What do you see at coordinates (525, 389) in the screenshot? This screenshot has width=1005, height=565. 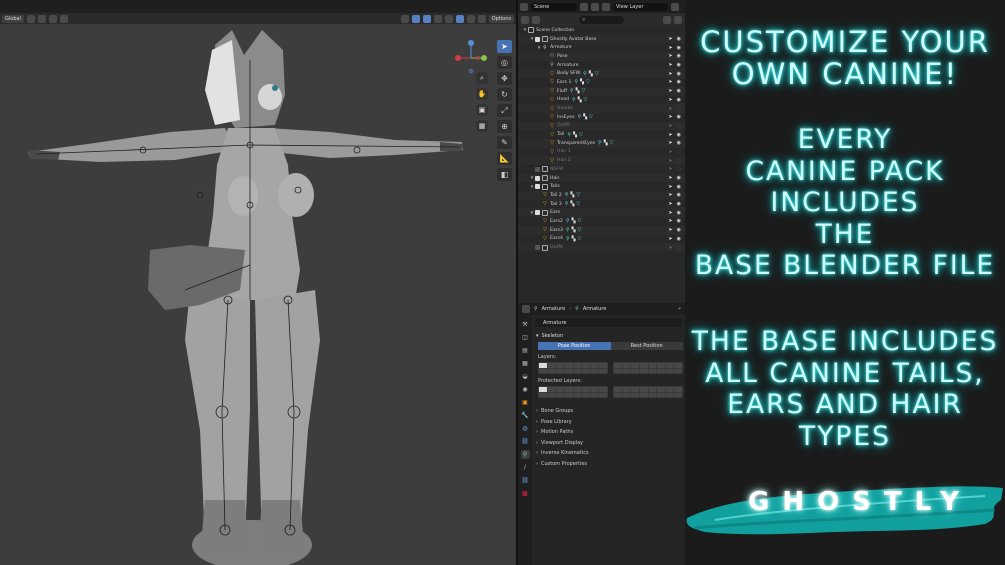 I see `world-tab-icon: ◉` at bounding box center [525, 389].